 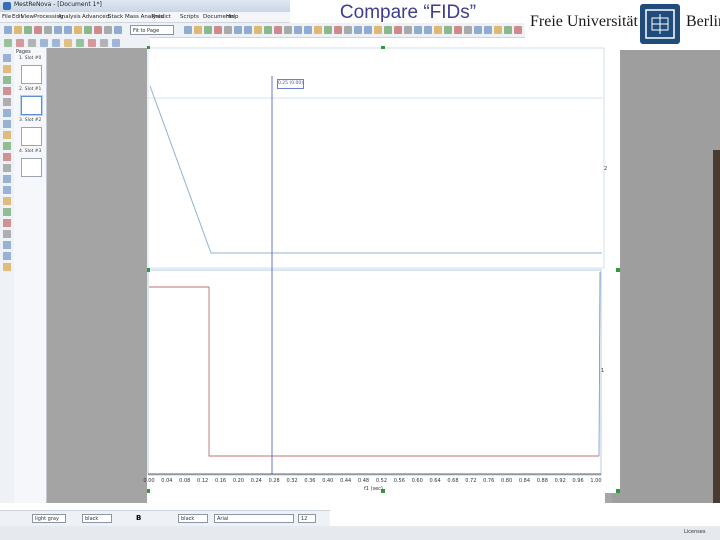 What do you see at coordinates (95, 17) in the screenshot?
I see `menu-item: Advanced` at bounding box center [95, 17].